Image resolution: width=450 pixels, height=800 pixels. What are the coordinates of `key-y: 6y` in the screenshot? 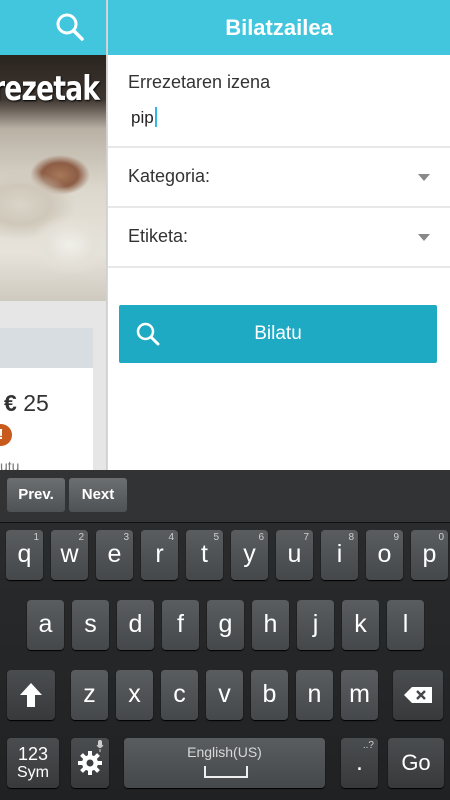 It's located at (249, 555).